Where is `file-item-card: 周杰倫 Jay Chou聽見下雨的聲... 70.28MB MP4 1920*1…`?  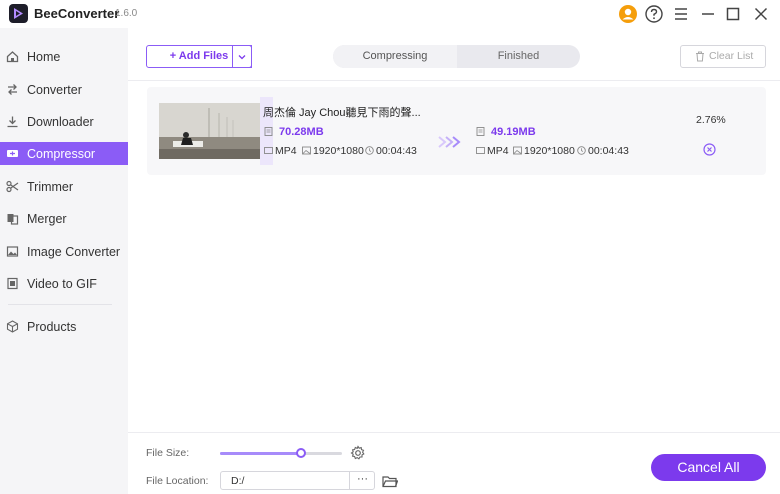
file-item-card: 周杰倫 Jay Chou聽見下雨的聲... 70.28MB MP4 1920*1… is located at coordinates (456, 131).